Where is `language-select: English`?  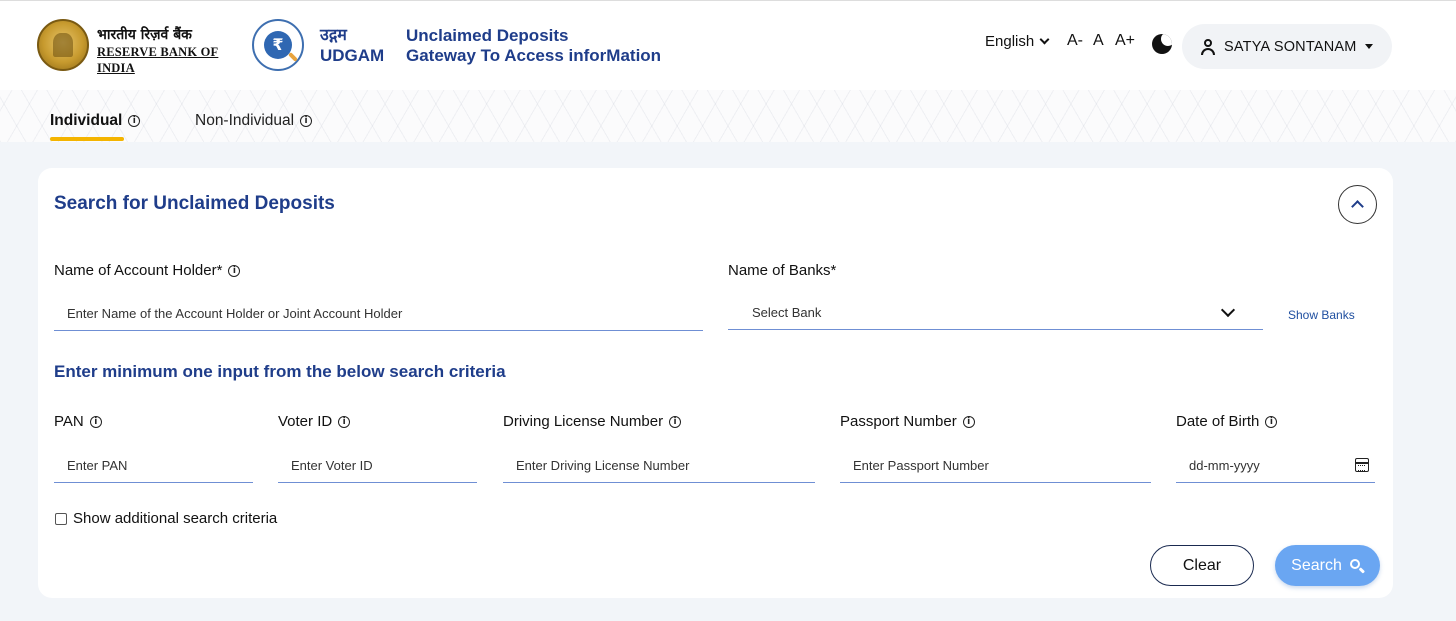
language-select: English is located at coordinates (1017, 41).